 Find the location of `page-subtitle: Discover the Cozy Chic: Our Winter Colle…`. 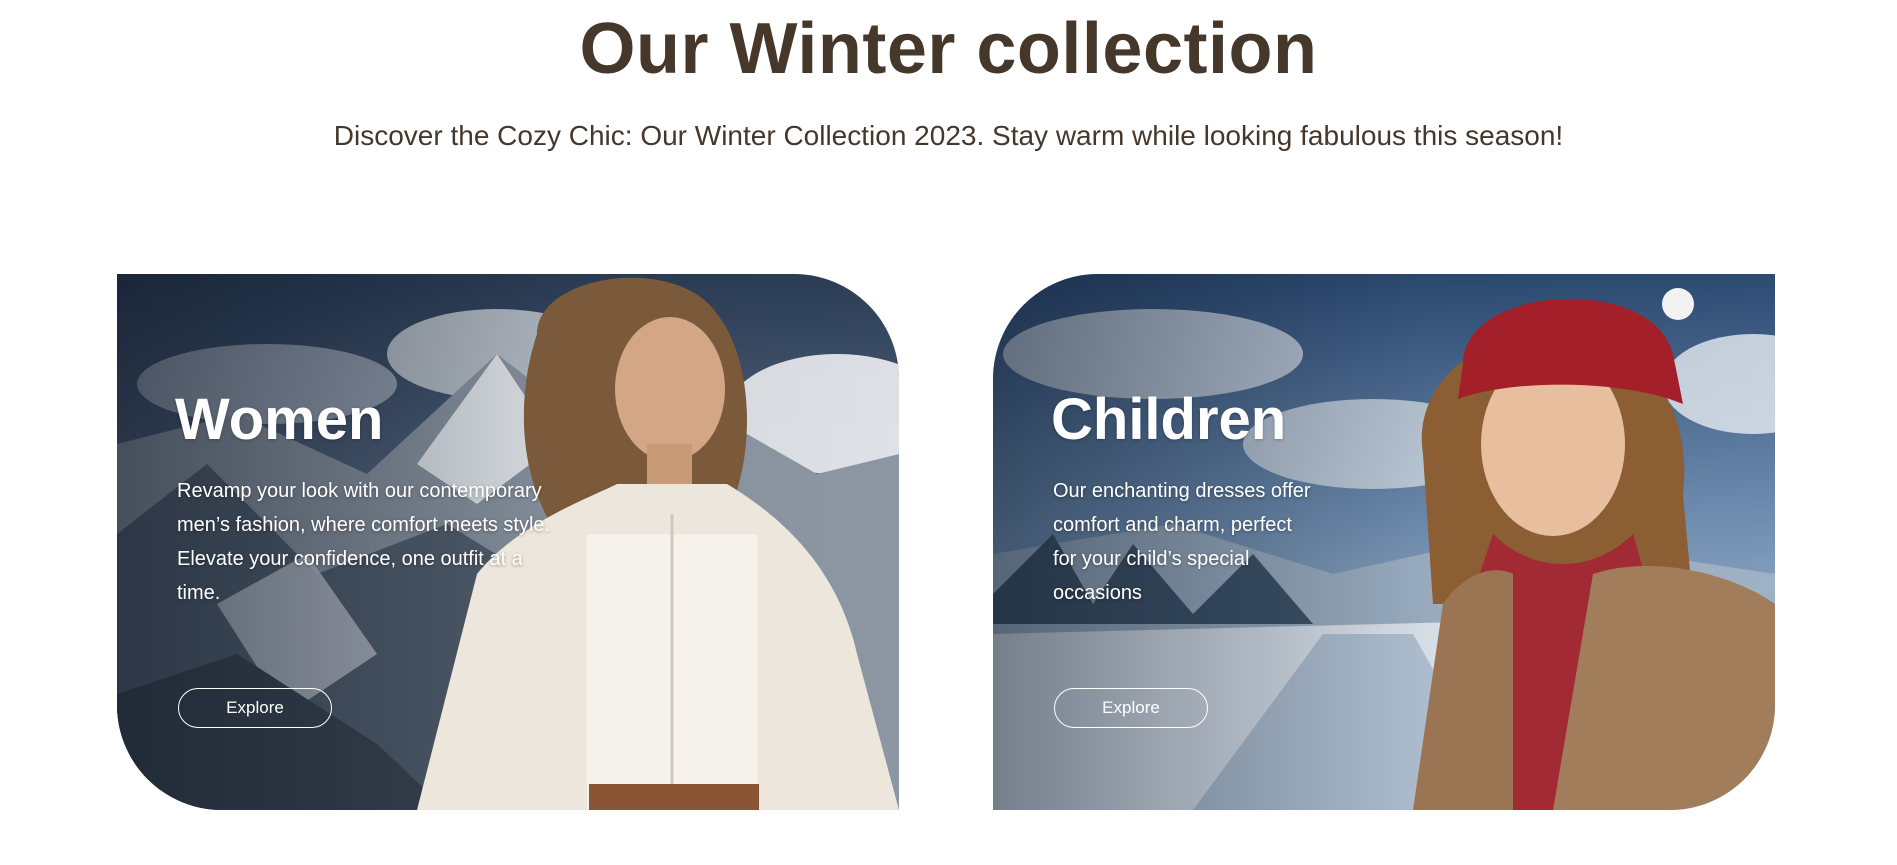

page-subtitle: Discover the Cozy Chic: Our Winter Colle… is located at coordinates (948, 135).